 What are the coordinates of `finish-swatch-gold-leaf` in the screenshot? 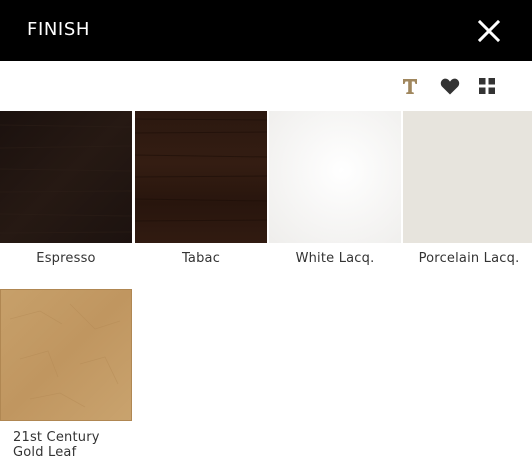 It's located at (66, 355).